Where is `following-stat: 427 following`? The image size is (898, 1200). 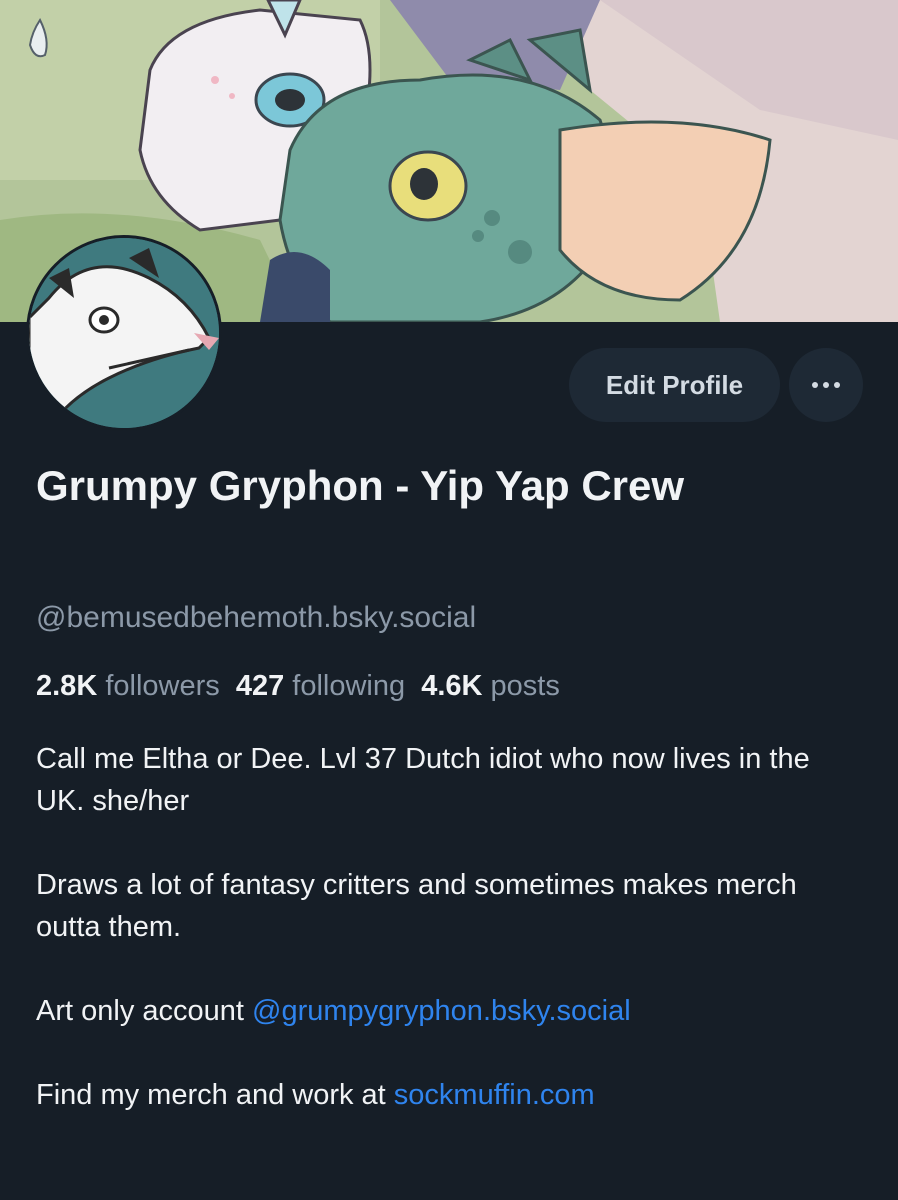
following-stat: 427 following is located at coordinates (320, 686).